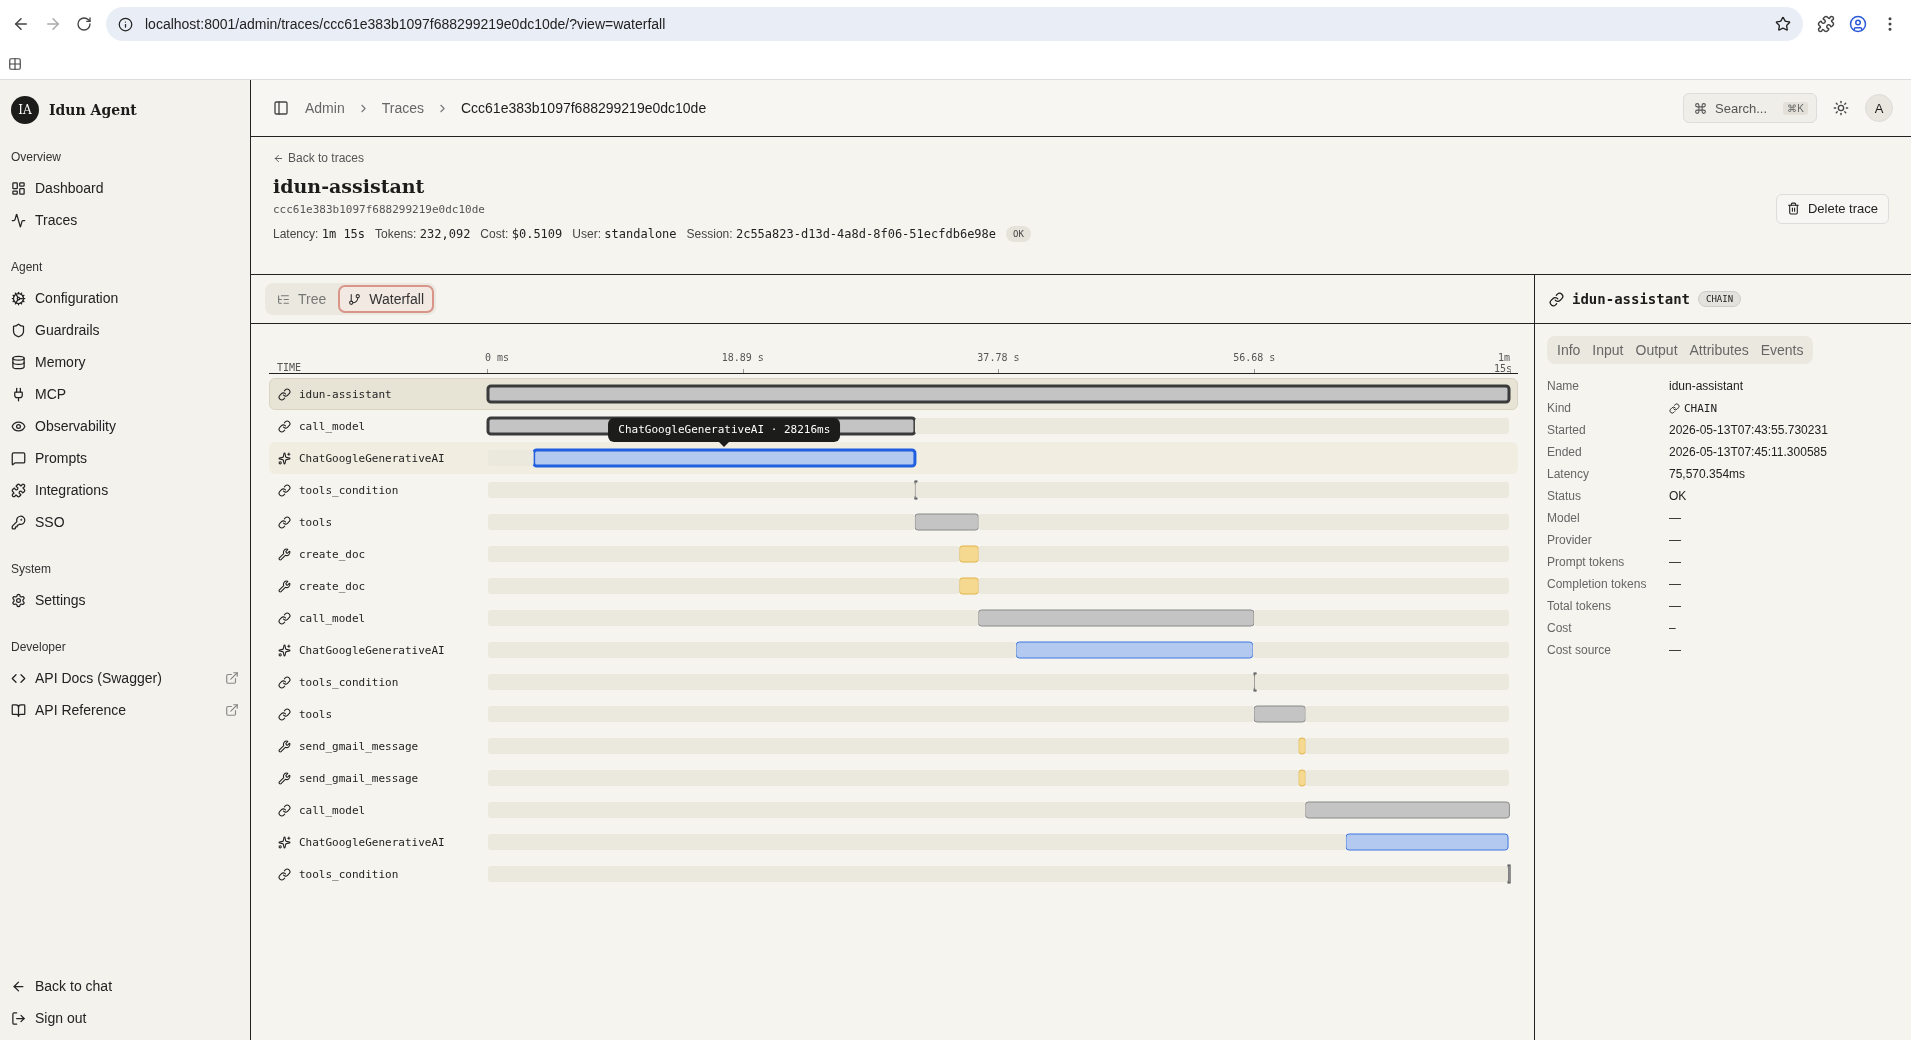 This screenshot has width=1911, height=1040. Describe the element at coordinates (1024, 158) in the screenshot. I see `back-link: Back to traces` at that location.